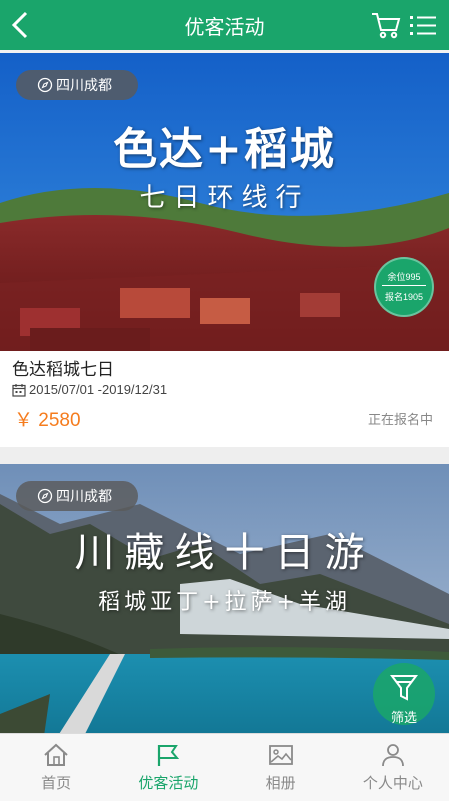 This screenshot has height=801, width=449. What do you see at coordinates (168, 767) in the screenshot?
I see `tab-activities: 优客活动` at bounding box center [168, 767].